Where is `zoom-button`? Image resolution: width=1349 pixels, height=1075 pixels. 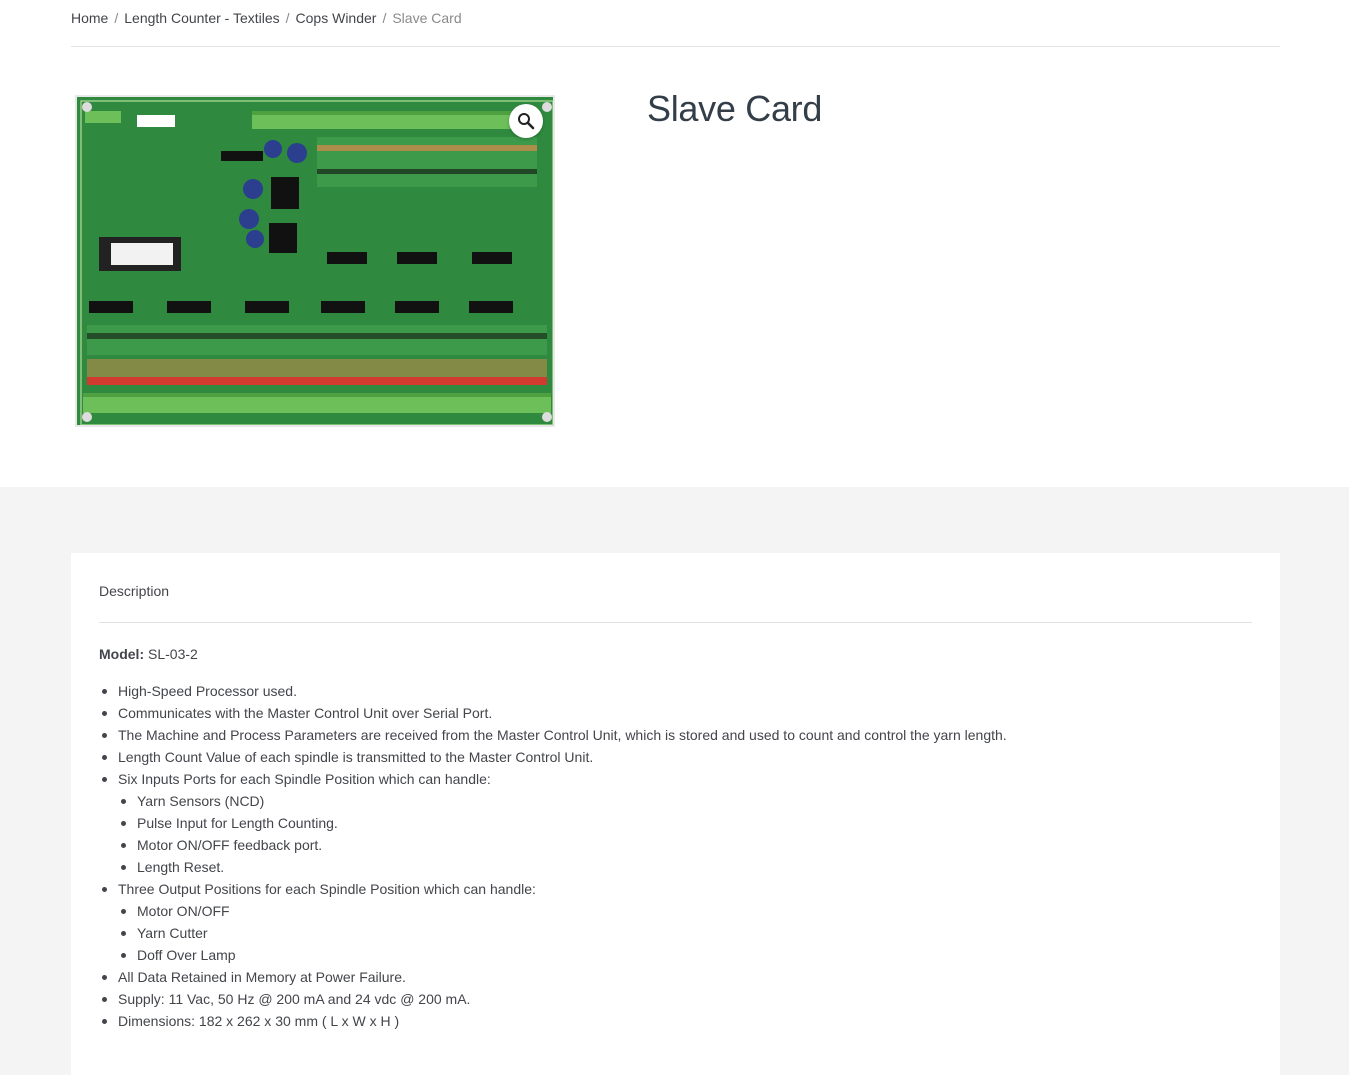
zoom-button is located at coordinates (526, 121).